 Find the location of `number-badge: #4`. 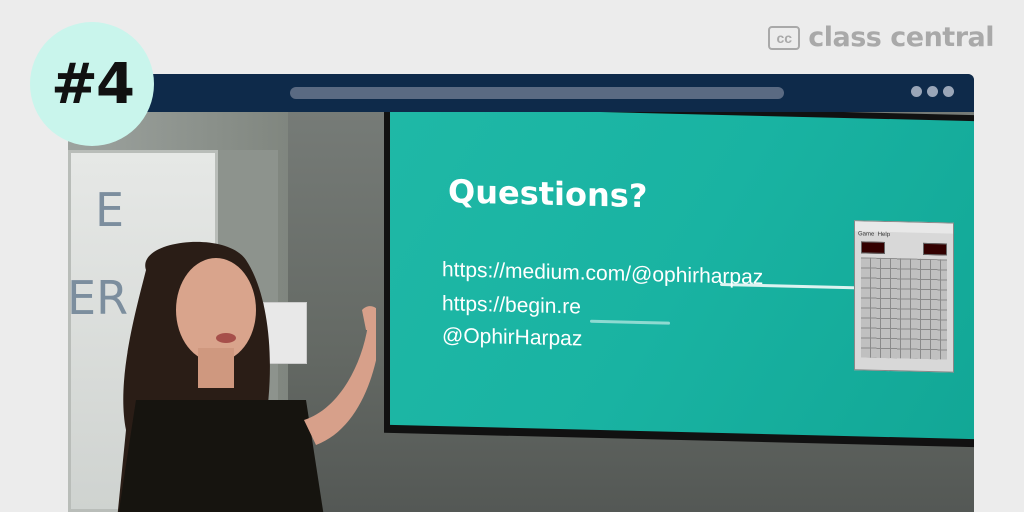

number-badge: #4 is located at coordinates (92, 84).